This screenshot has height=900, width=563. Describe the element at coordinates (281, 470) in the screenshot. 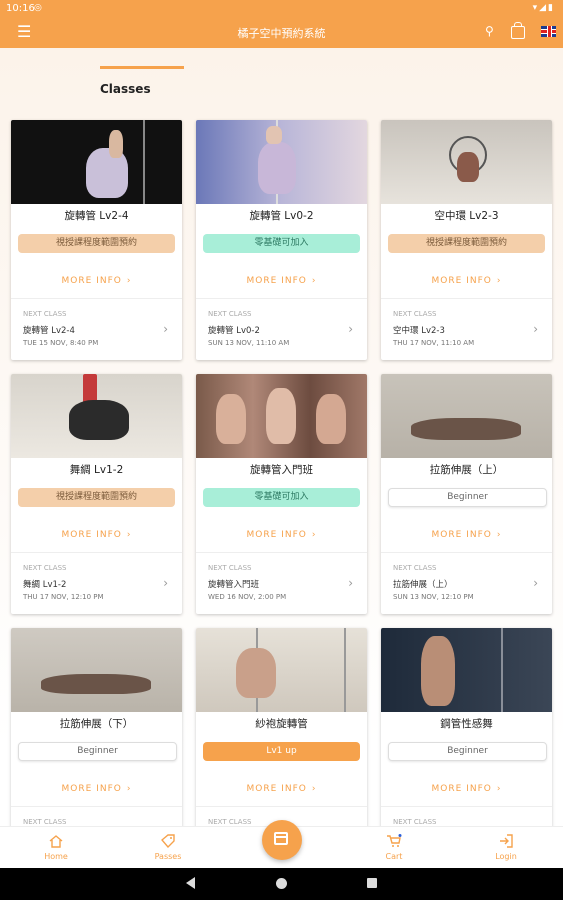

I see `class-title: 旋轉管入門班` at that location.